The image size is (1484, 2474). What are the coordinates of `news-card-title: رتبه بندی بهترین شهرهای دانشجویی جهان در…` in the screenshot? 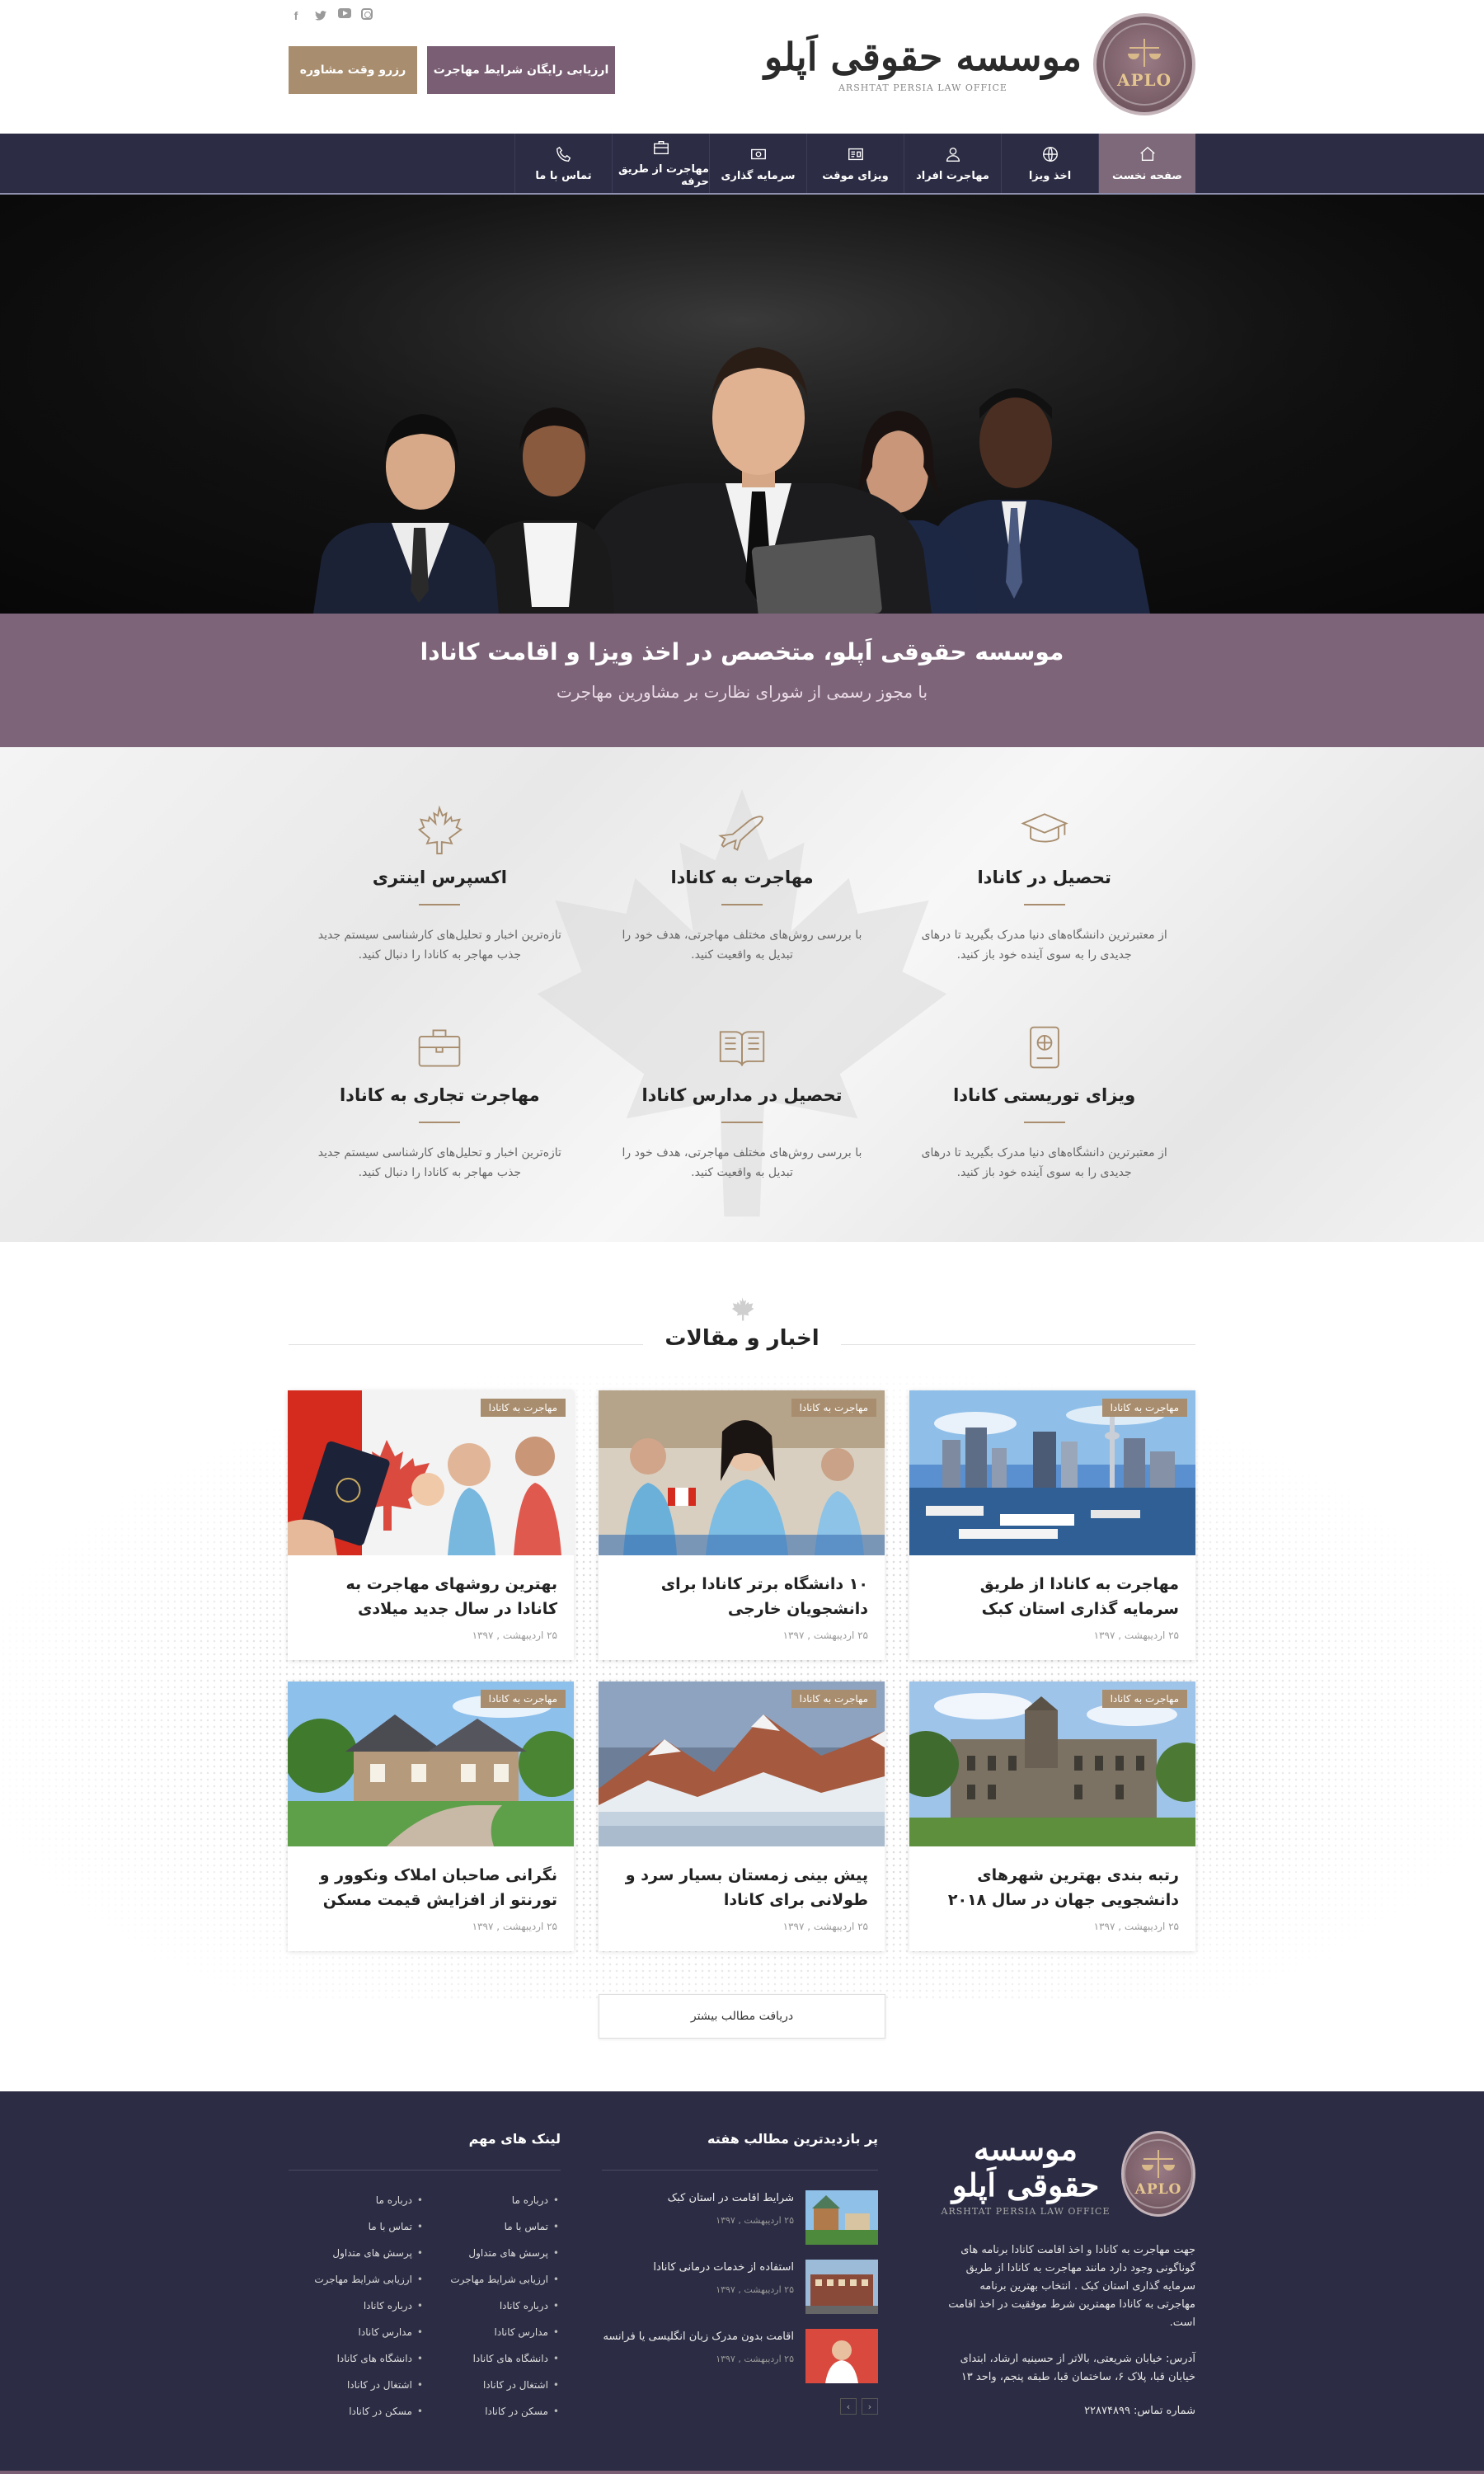 It's located at (1052, 1881).